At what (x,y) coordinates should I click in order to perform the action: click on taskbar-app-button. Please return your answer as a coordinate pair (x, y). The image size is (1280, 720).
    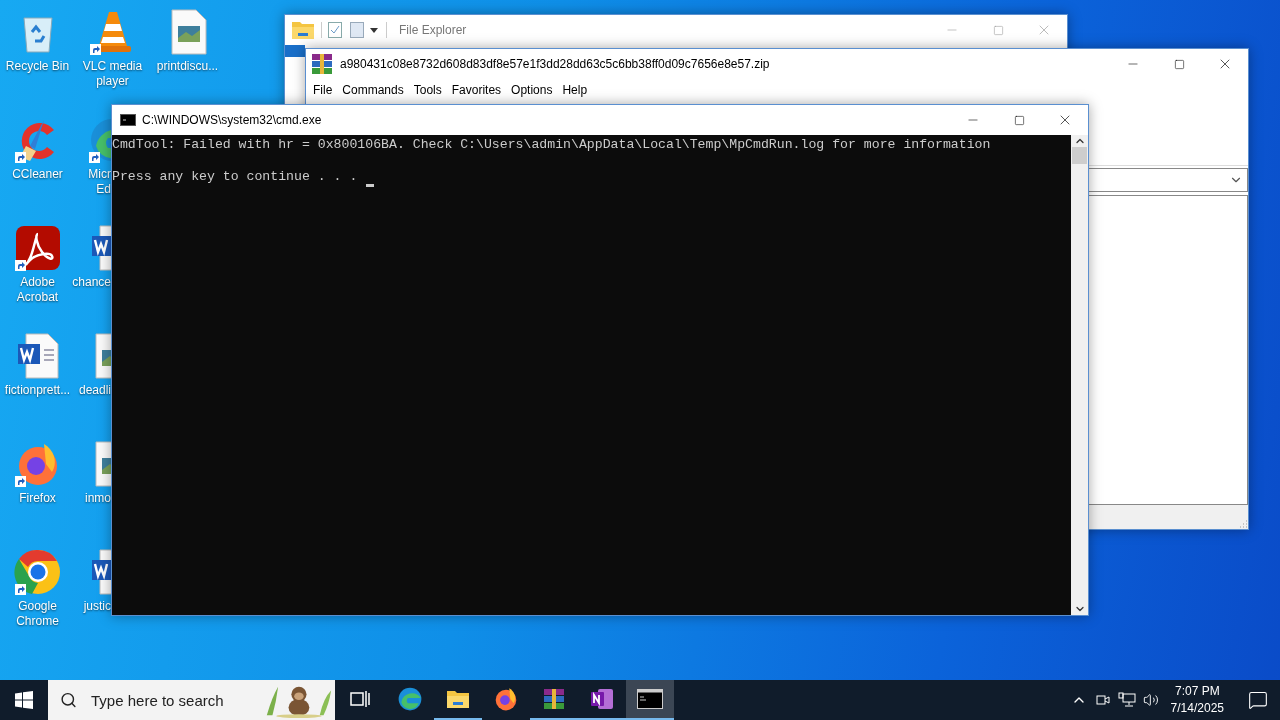
    Looking at the image, I should click on (650, 700).